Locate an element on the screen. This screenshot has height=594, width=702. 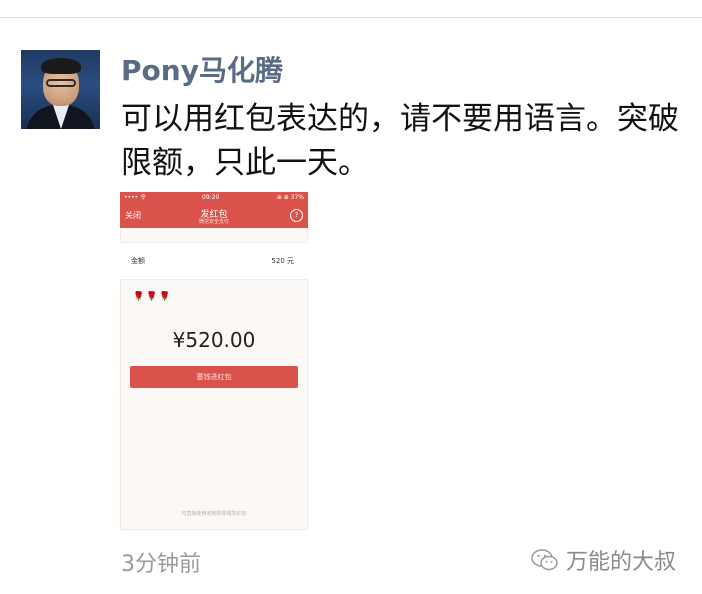
top-divider is located at coordinates (351, 17).